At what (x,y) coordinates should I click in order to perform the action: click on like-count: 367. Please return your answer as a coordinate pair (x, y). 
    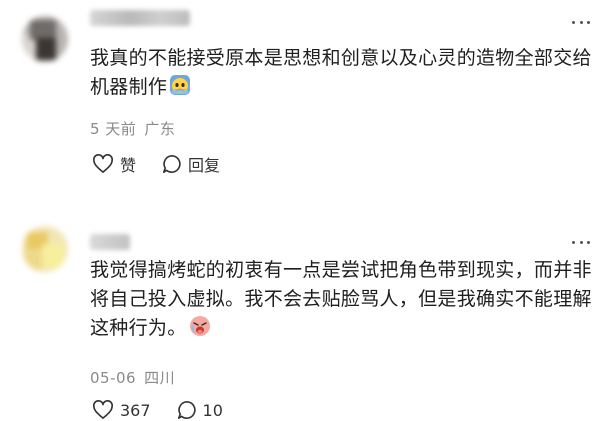
    Looking at the image, I should click on (135, 410).